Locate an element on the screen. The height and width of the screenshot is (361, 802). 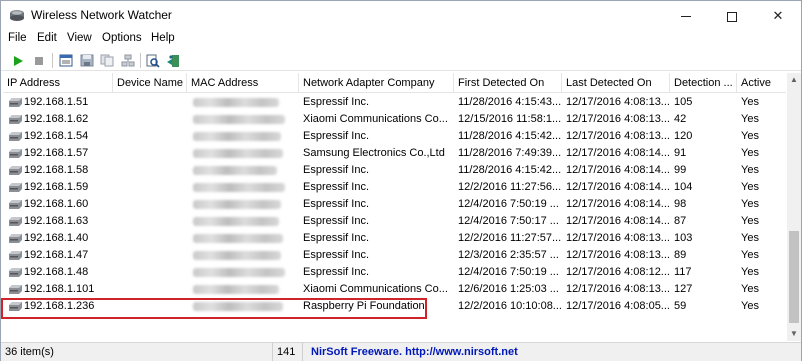
close-button: ✕ is located at coordinates (778, 15).